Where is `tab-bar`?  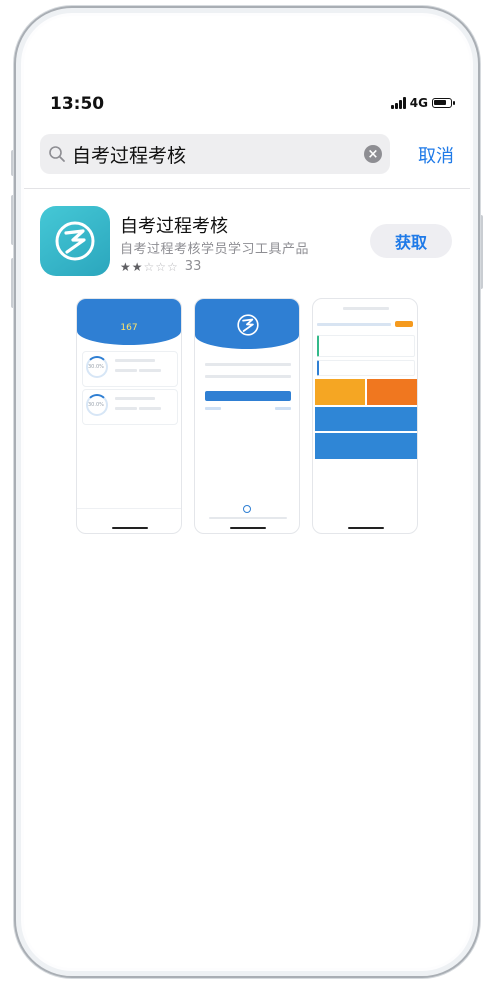 tab-bar is located at coordinates (129, 515).